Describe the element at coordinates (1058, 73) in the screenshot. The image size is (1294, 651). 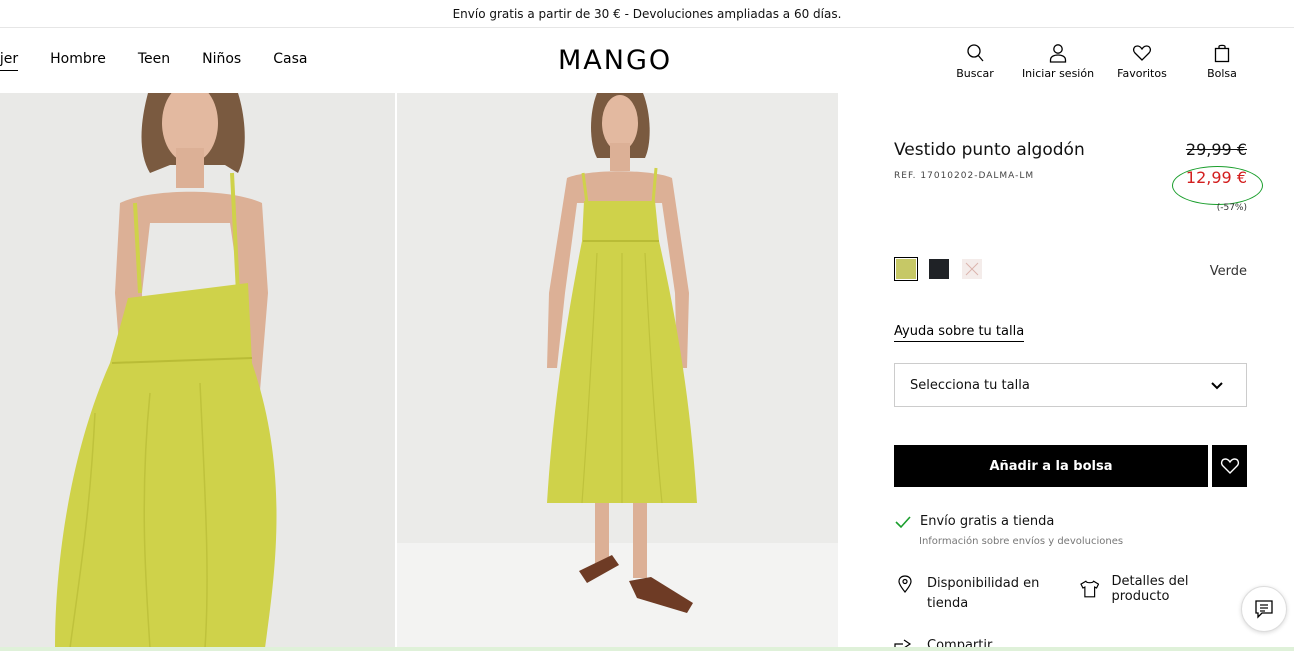
I see `login-label: Iniciar sesión` at that location.